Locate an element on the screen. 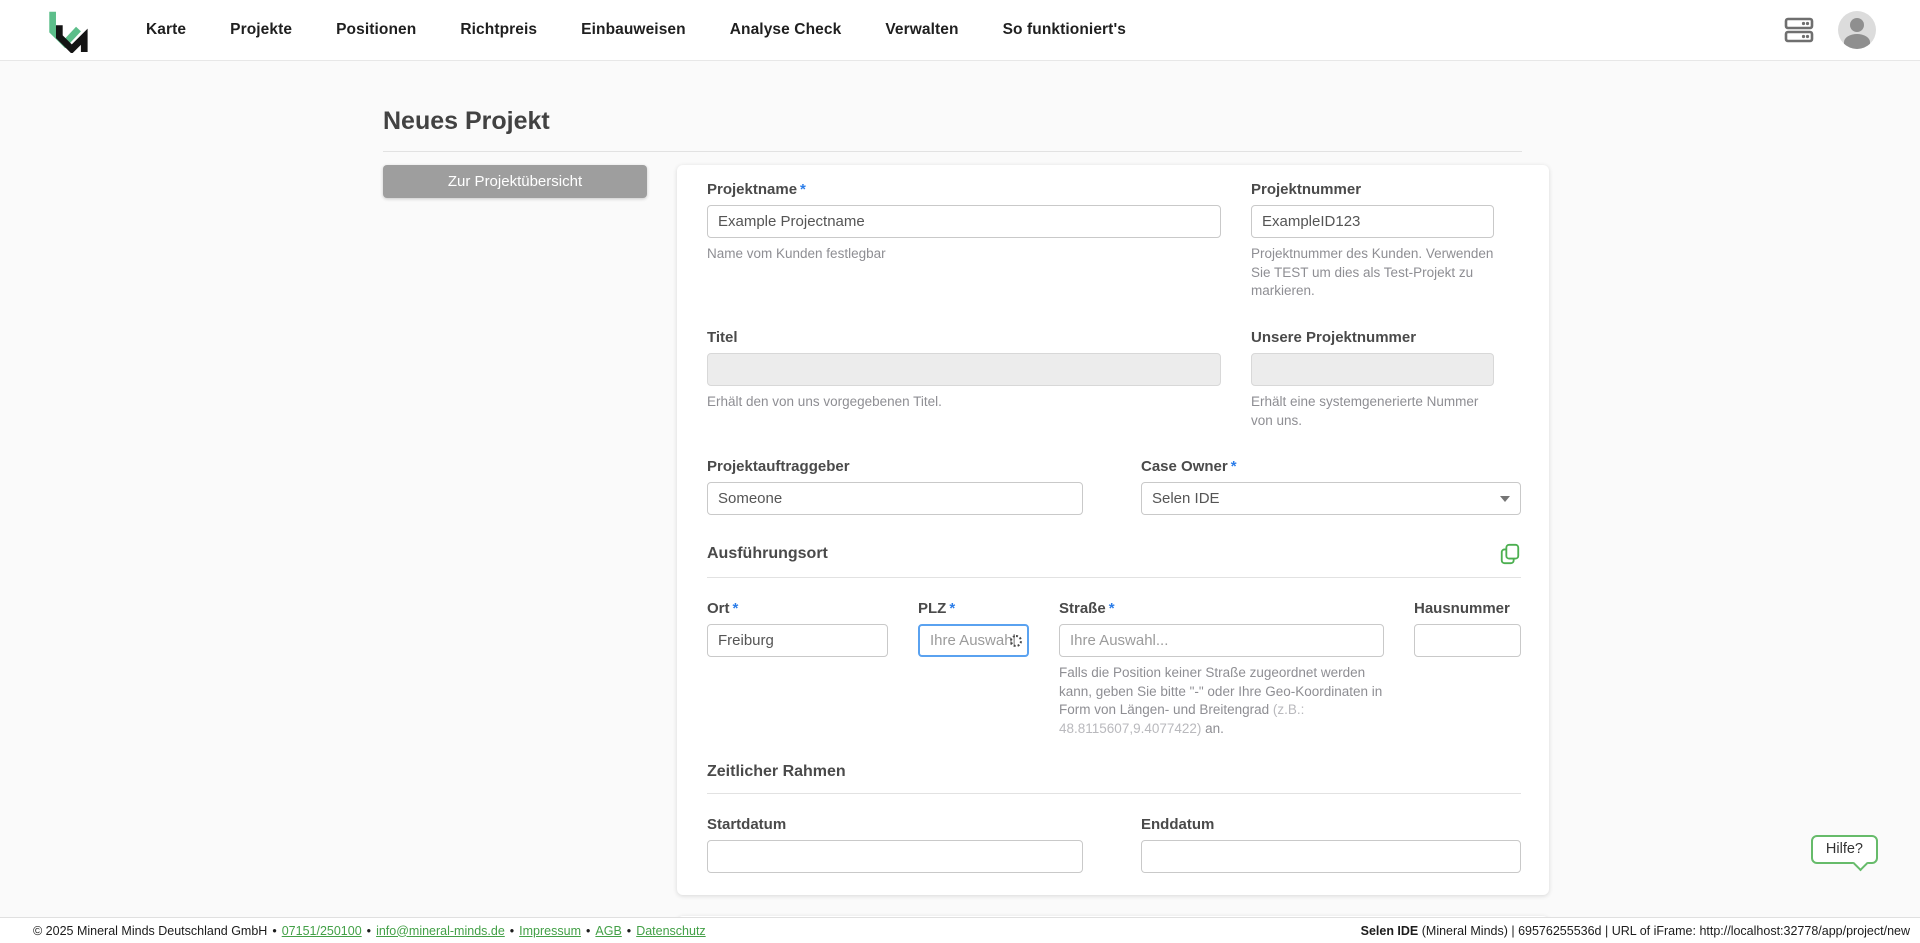 This screenshot has width=1920, height=943. page-title: Neues Projekt is located at coordinates (952, 129).